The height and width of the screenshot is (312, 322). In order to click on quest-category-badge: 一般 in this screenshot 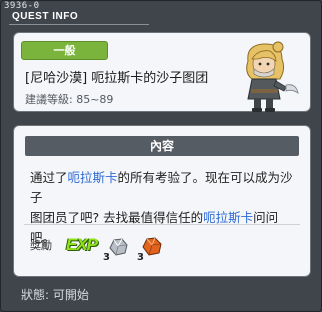, I will do `click(64, 50)`.